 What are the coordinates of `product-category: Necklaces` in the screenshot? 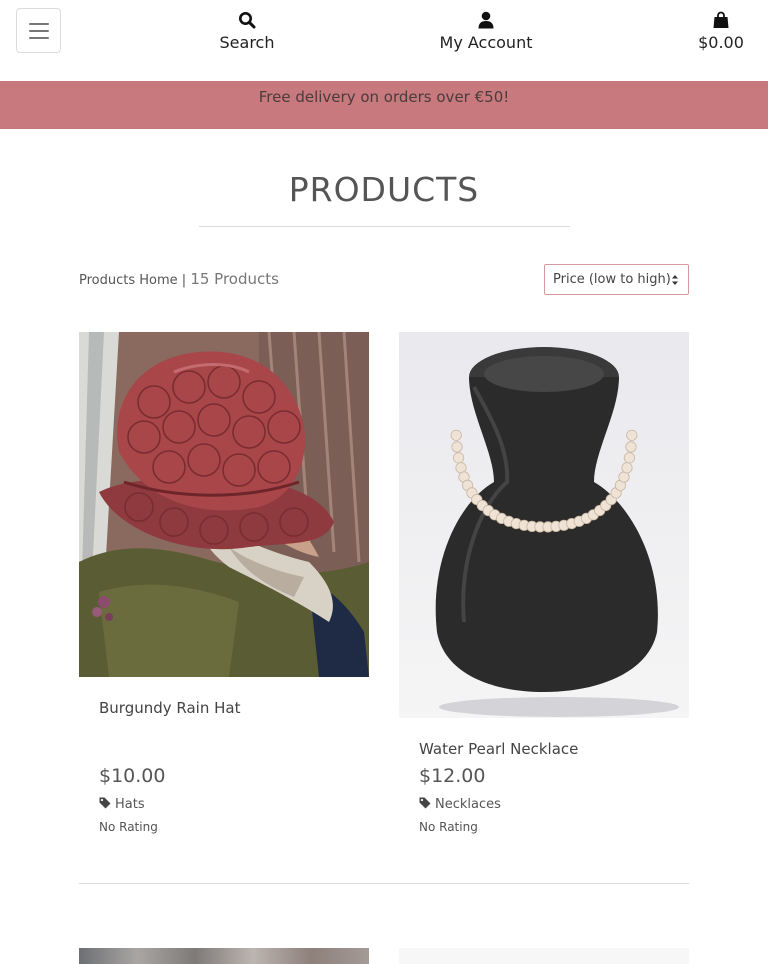 It's located at (460, 804).